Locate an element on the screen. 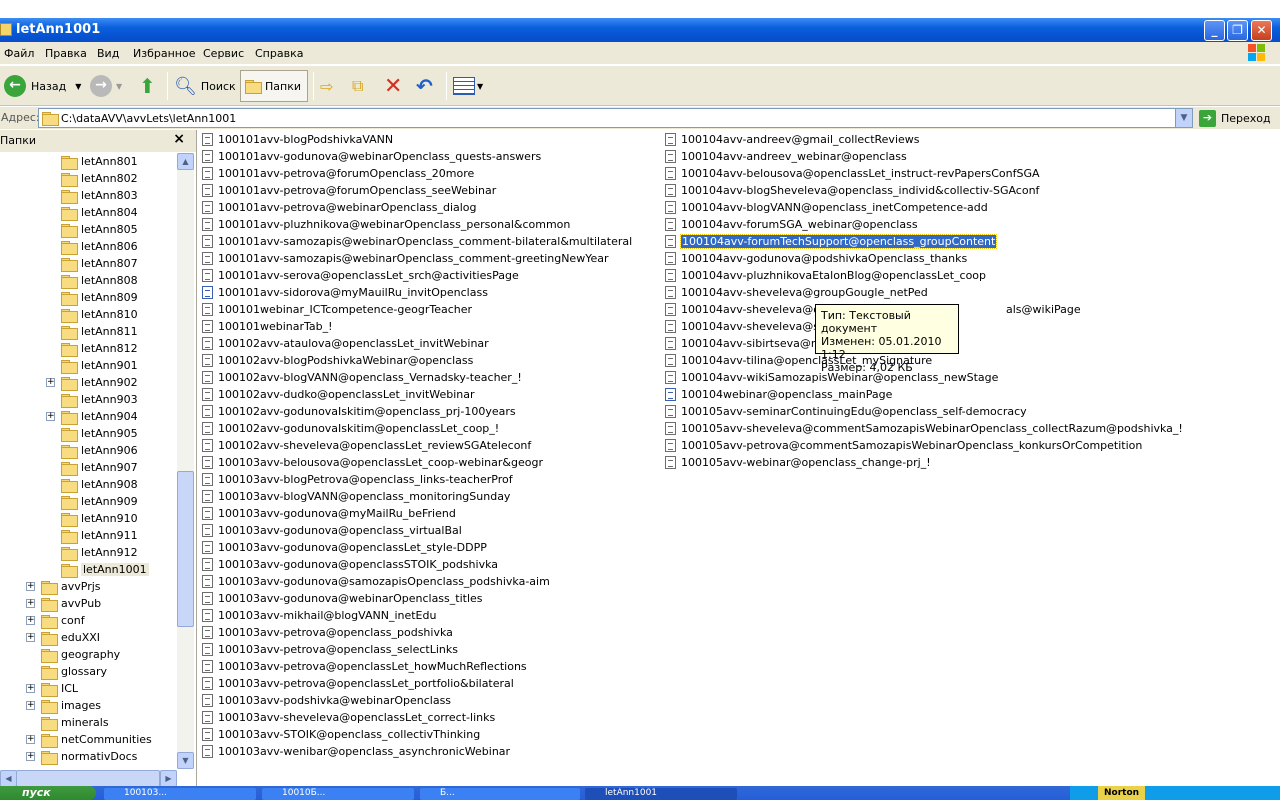  file-item: 100103avv-podshivka@webinarOpenclass is located at coordinates (326, 700).